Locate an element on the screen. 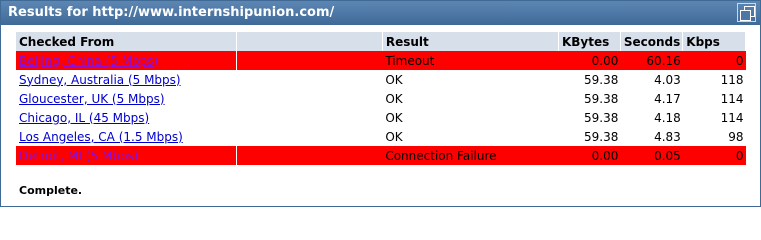  table-row: Gloucester, UK (5 Mbps) OK 59.38 4.17 114 is located at coordinates (381, 98).